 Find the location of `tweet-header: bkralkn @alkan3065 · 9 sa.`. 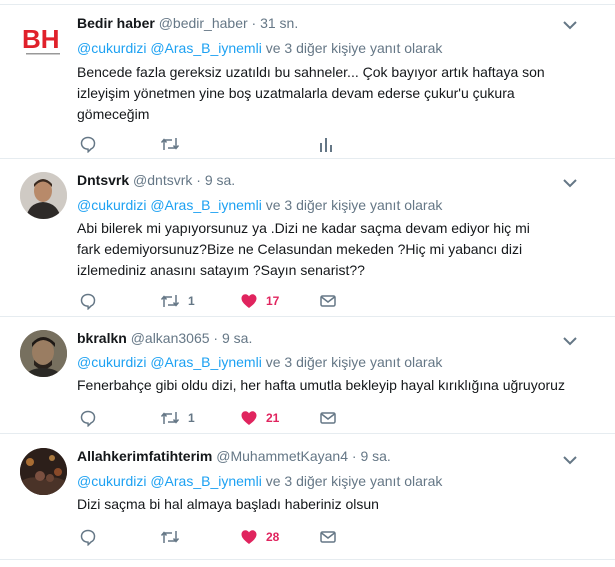

tweet-header: bkralkn @alkan3065 · 9 sa. is located at coordinates (165, 338).